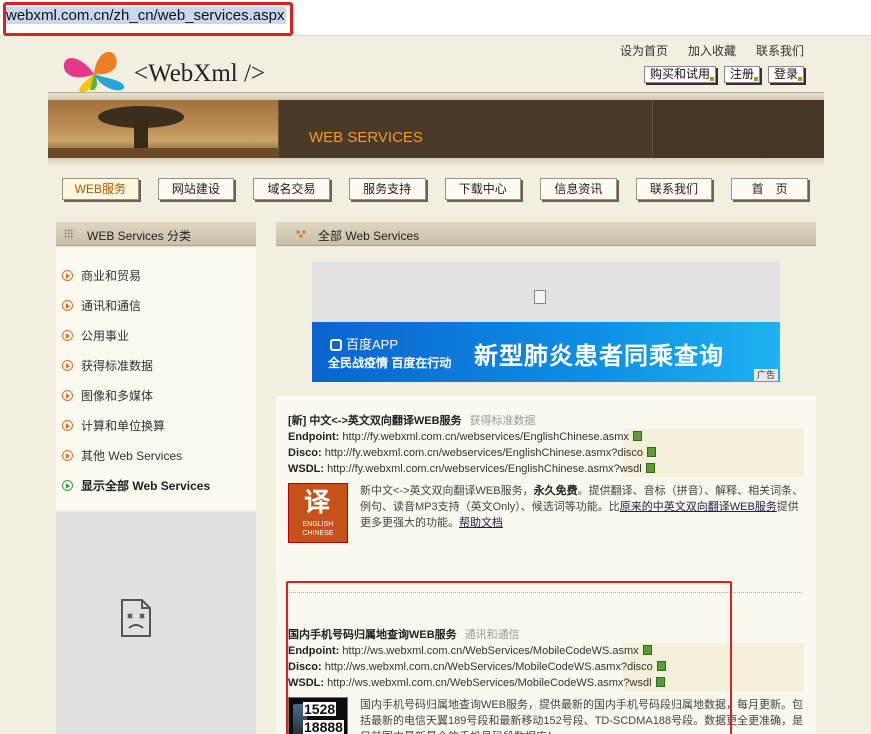  I want to click on translate-thumbnail: 译 ENGLISH CHINESE, so click(318, 513).